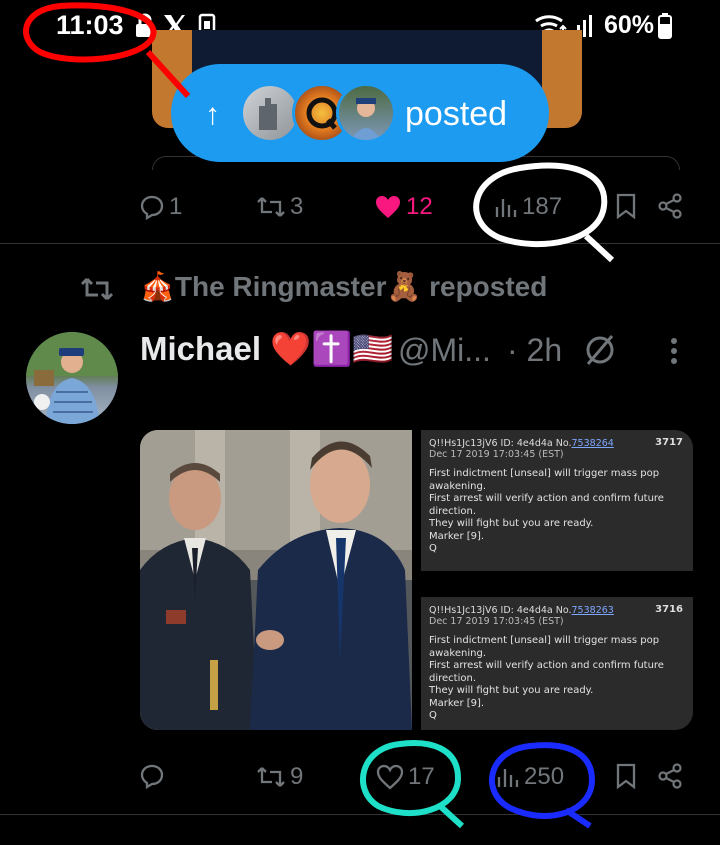  I want to click on q-post-link: 7538264, so click(593, 443).